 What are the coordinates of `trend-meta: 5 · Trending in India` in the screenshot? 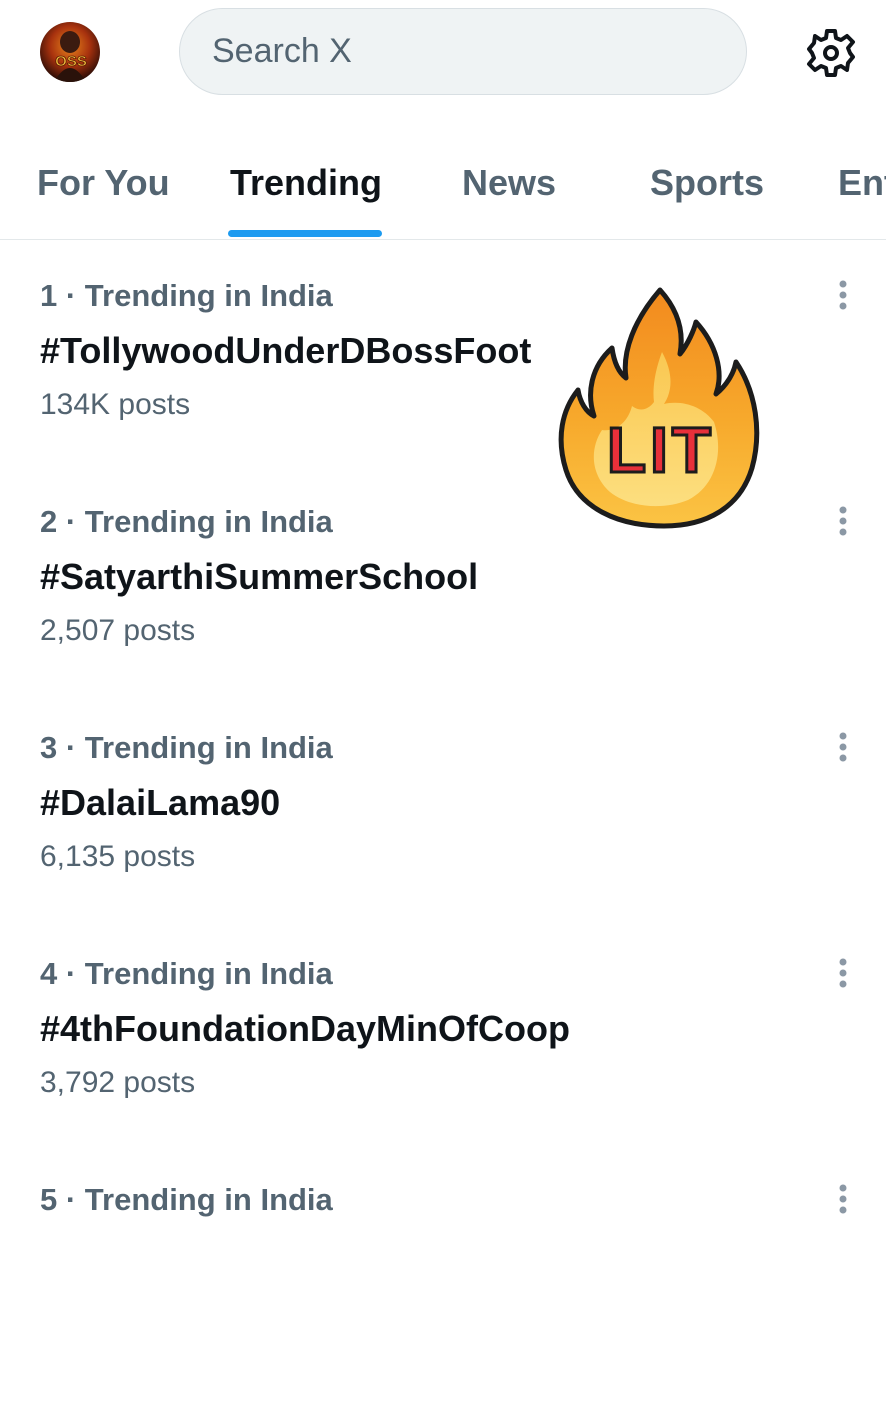 It's located at (186, 1199).